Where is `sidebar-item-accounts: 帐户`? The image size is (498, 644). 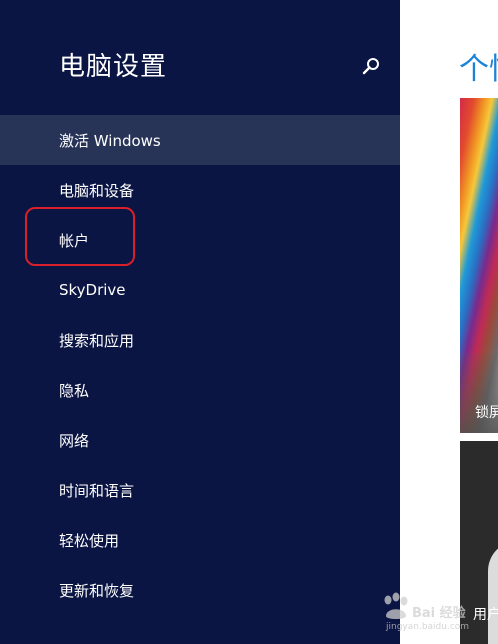
sidebar-item-accounts: 帐户 is located at coordinates (200, 240).